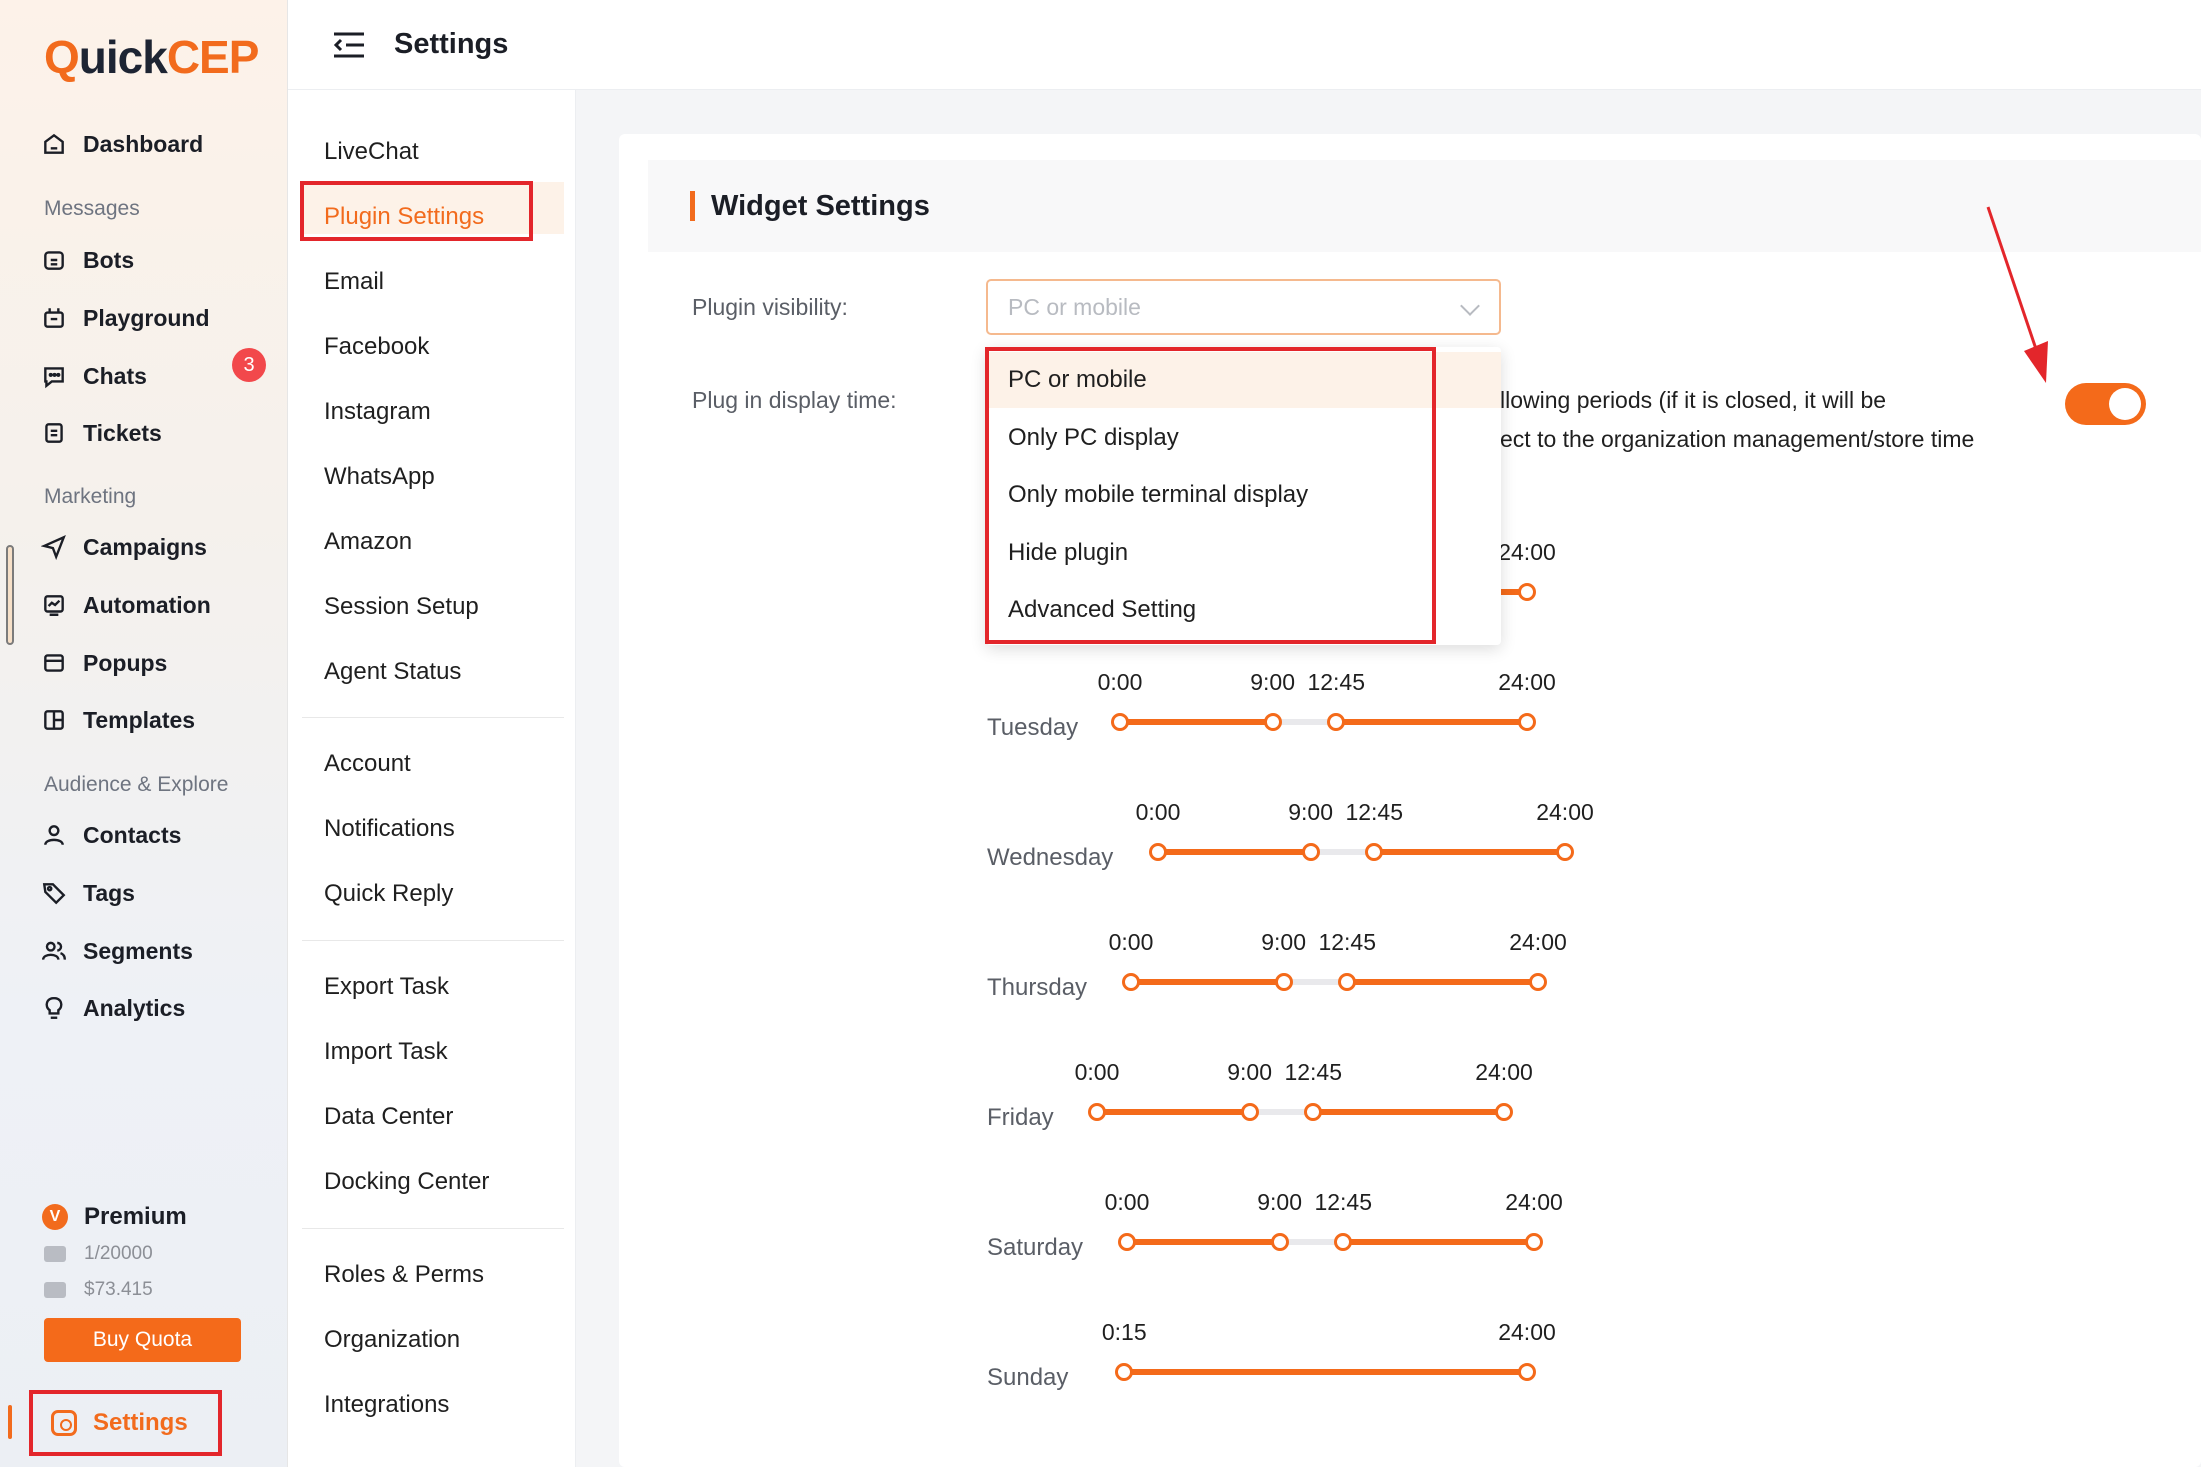 The height and width of the screenshot is (1467, 2201). Describe the element at coordinates (2017, 294) in the screenshot. I see `red-pointer-arrow-icon` at that location.